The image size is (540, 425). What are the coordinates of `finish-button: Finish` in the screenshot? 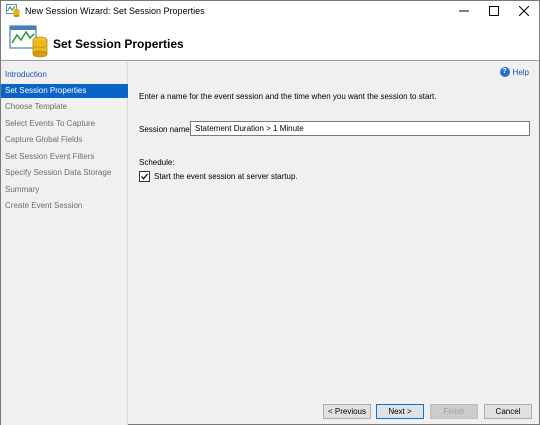 It's located at (454, 411).